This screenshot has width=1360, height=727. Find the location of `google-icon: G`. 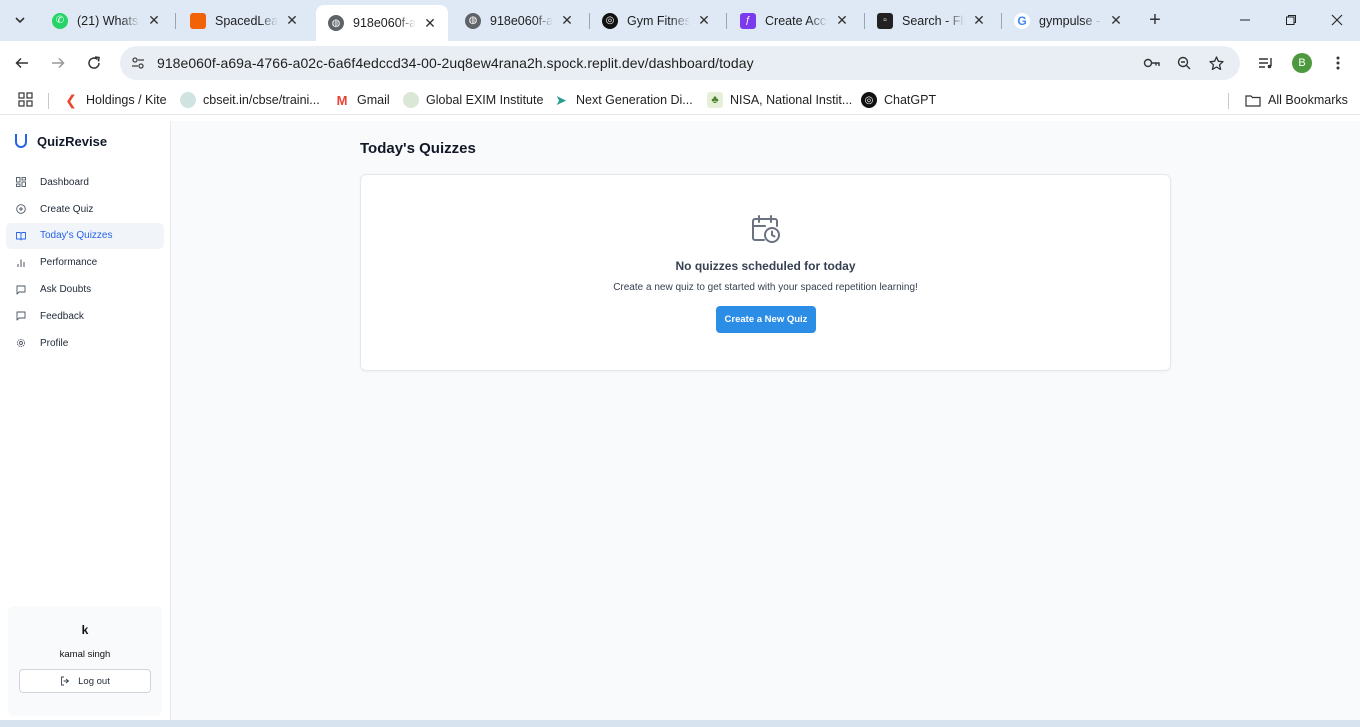

google-icon: G is located at coordinates (1022, 20).